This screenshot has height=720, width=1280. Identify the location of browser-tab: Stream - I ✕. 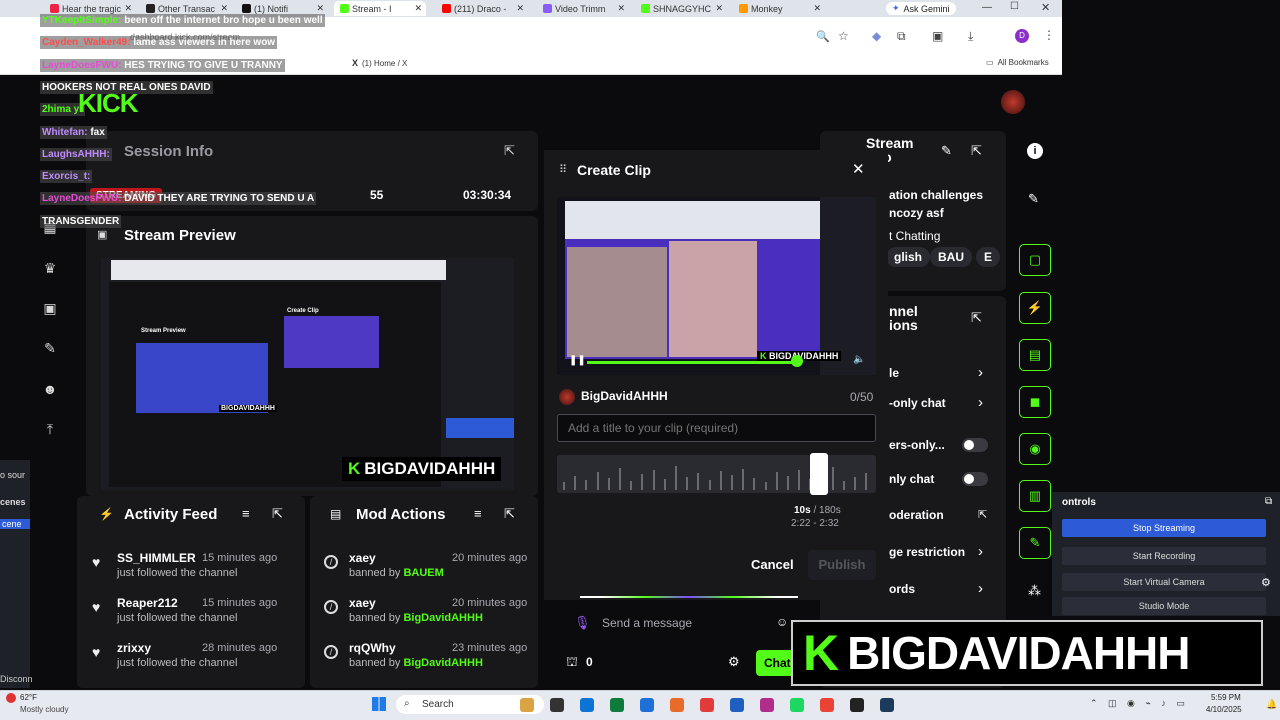
(380, 8).